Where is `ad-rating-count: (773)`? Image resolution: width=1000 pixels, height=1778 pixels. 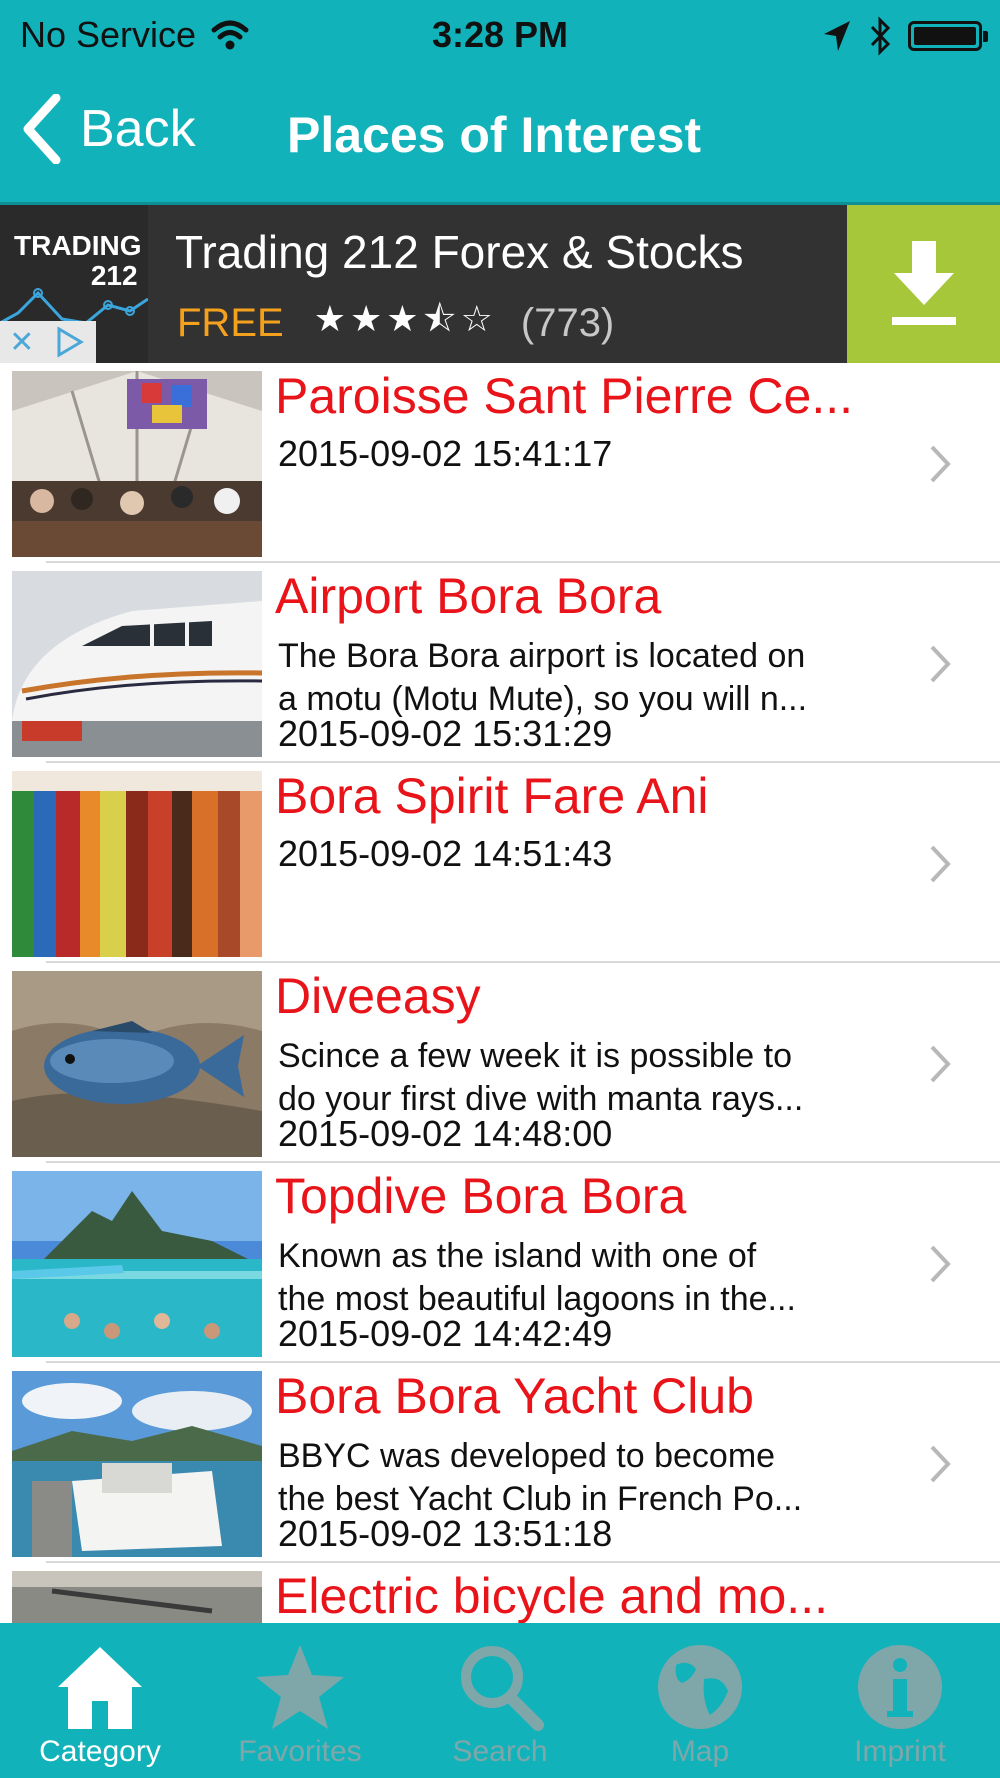 ad-rating-count: (773) is located at coordinates (567, 323).